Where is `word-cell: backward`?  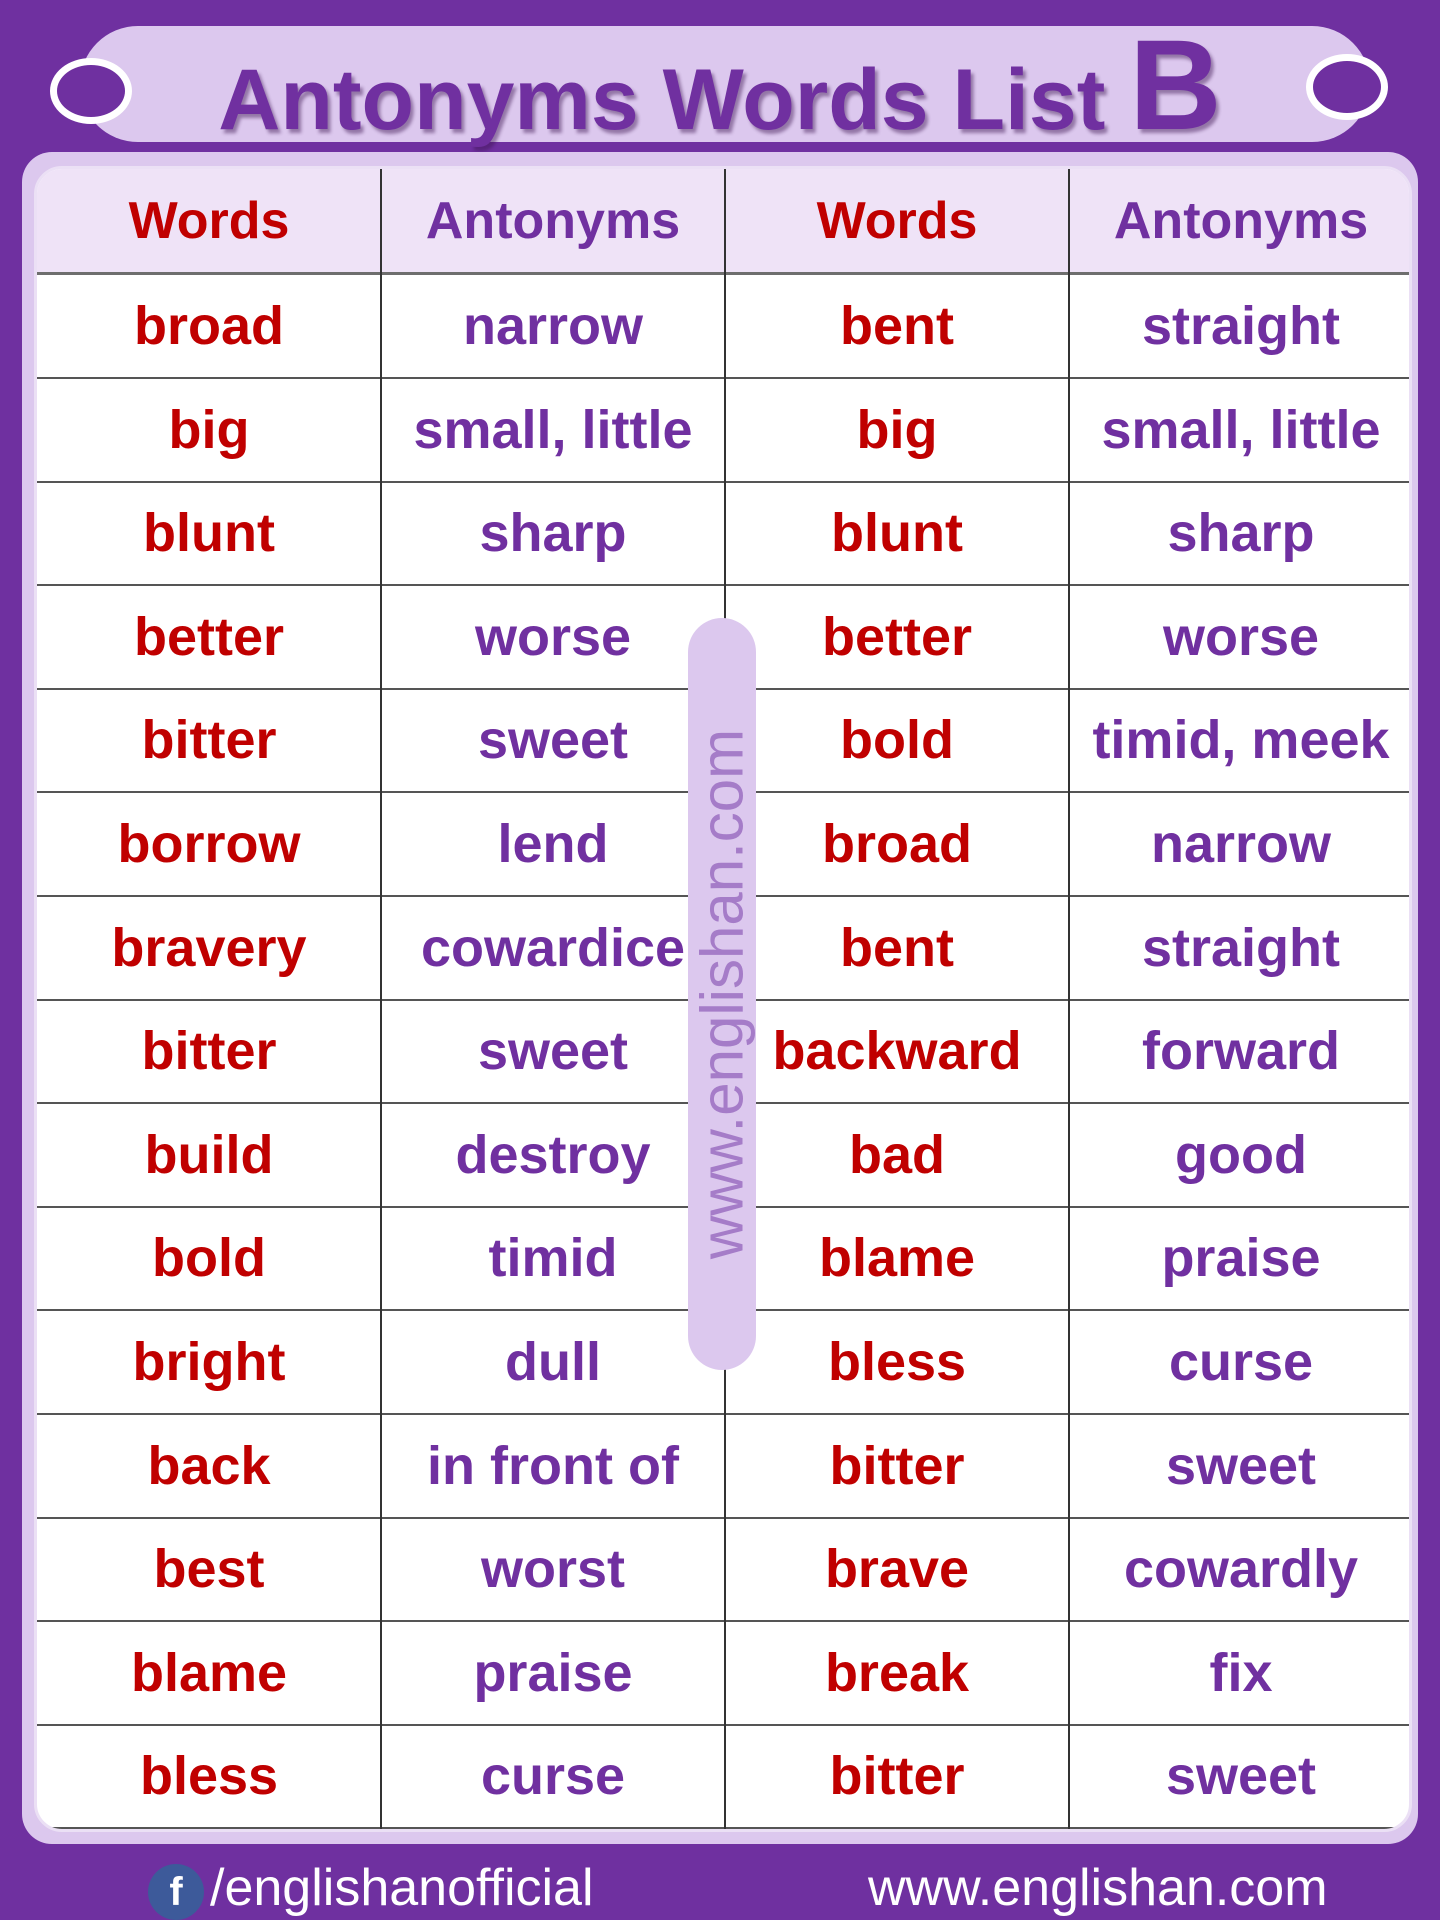 word-cell: backward is located at coordinates (897, 1051).